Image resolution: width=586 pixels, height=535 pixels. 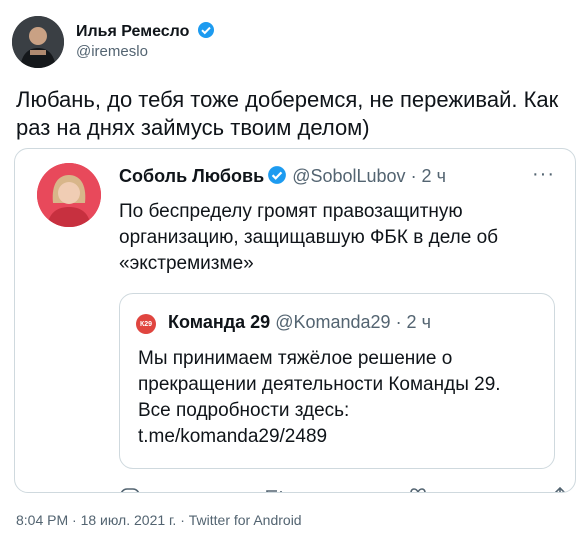 I want to click on author-photo, so click(x=38, y=42).